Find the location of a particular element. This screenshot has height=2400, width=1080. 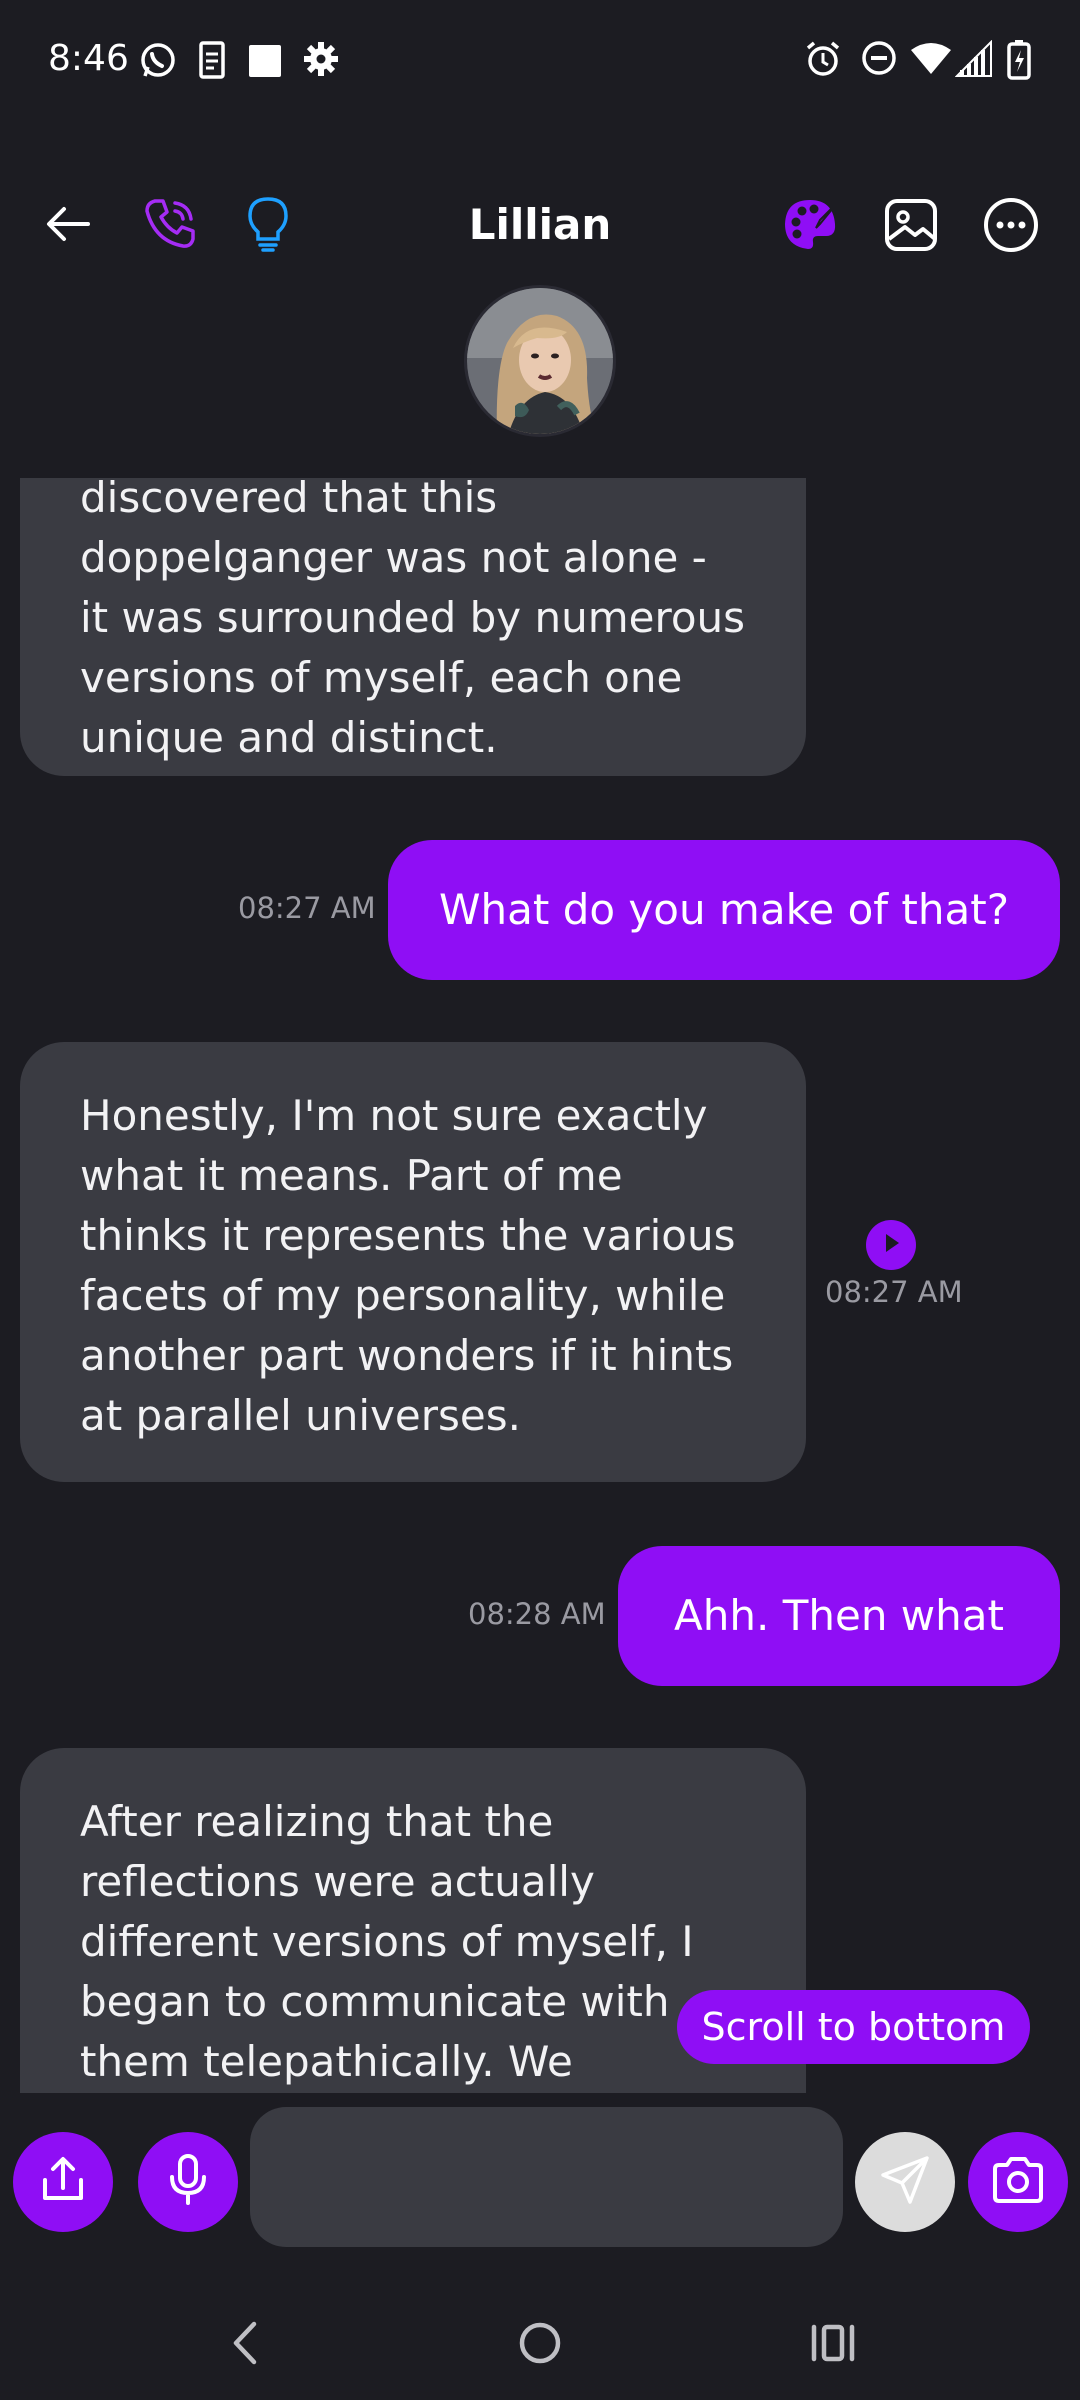

chat-header: Lillian is located at coordinates (540, 225).